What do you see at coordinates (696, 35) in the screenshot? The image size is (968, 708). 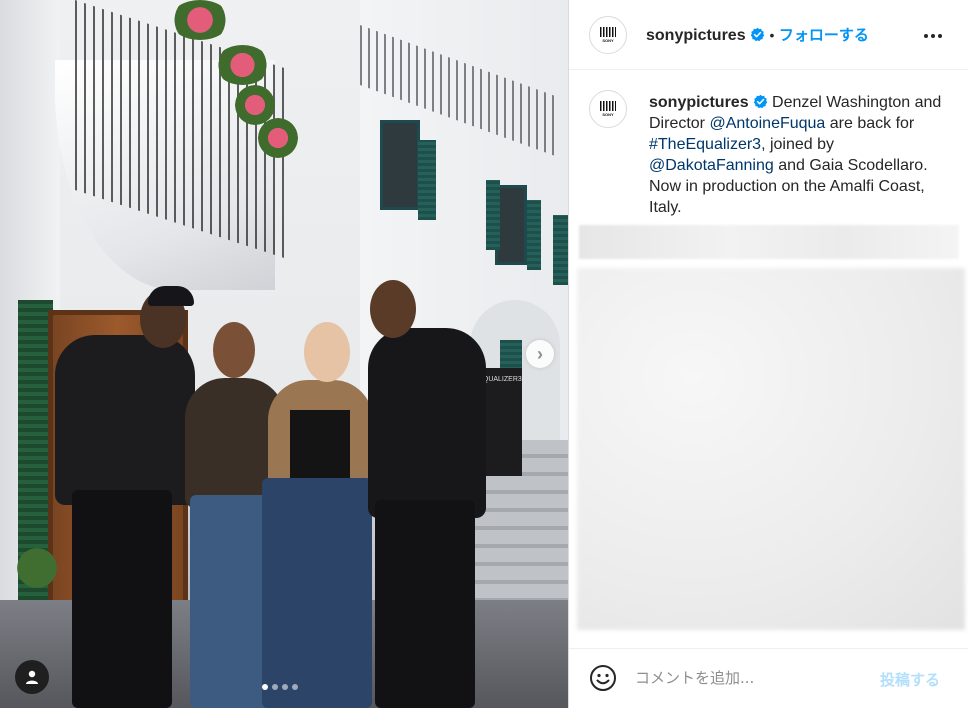 I see `username-link: sonypictures` at bounding box center [696, 35].